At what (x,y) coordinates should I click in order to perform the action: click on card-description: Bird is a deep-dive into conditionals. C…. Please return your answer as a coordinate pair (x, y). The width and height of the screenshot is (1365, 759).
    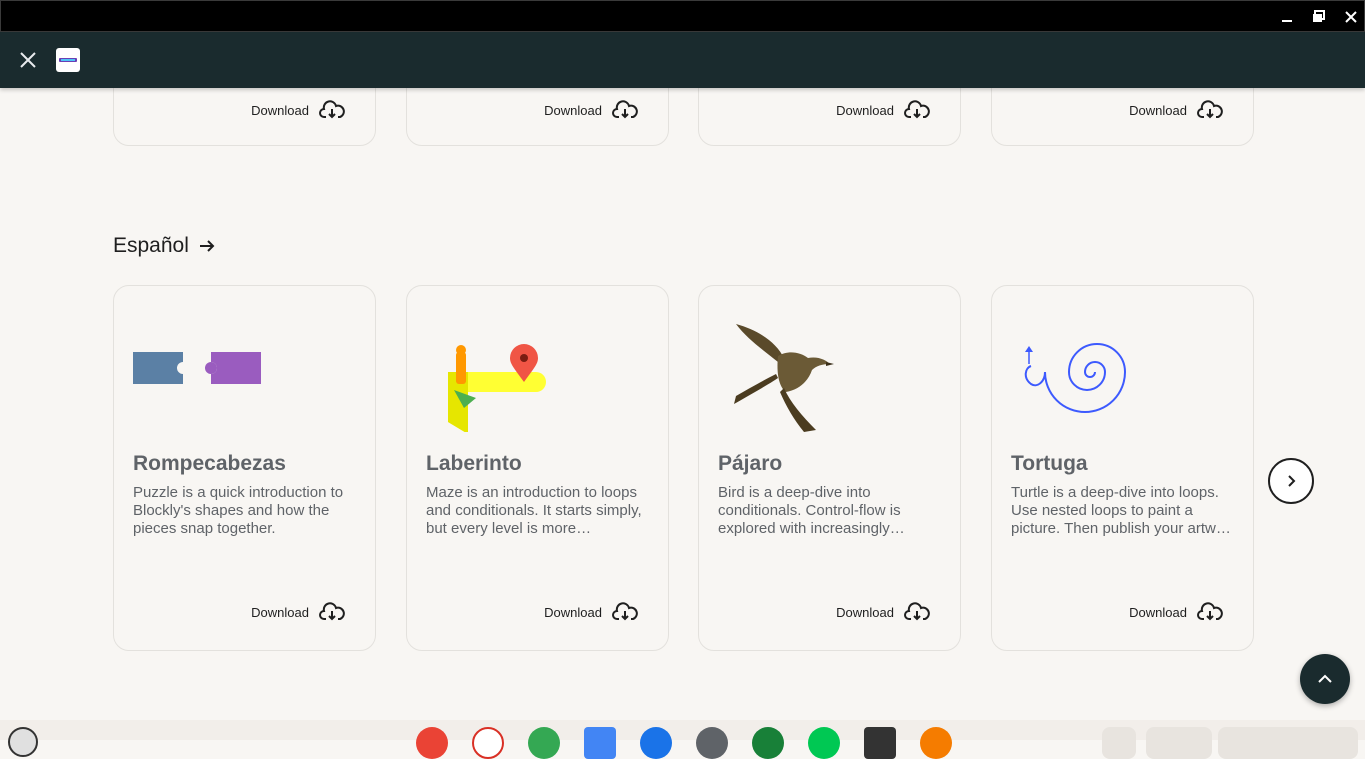
    Looking at the image, I should click on (809, 510).